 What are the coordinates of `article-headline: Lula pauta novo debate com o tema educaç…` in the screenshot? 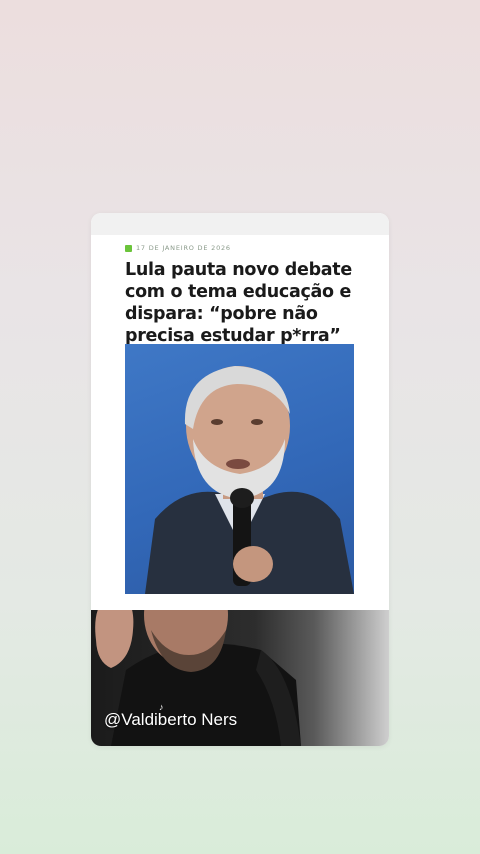 It's located at (243, 303).